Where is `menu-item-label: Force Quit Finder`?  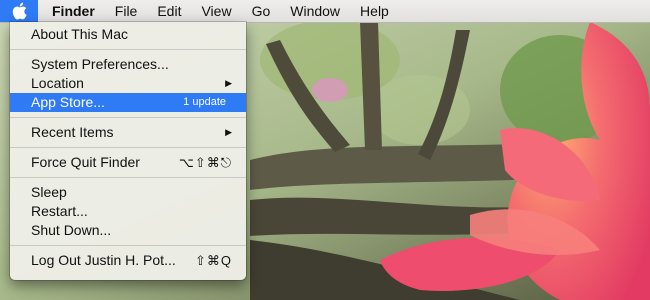 menu-item-label: Force Quit Finder is located at coordinates (85, 162).